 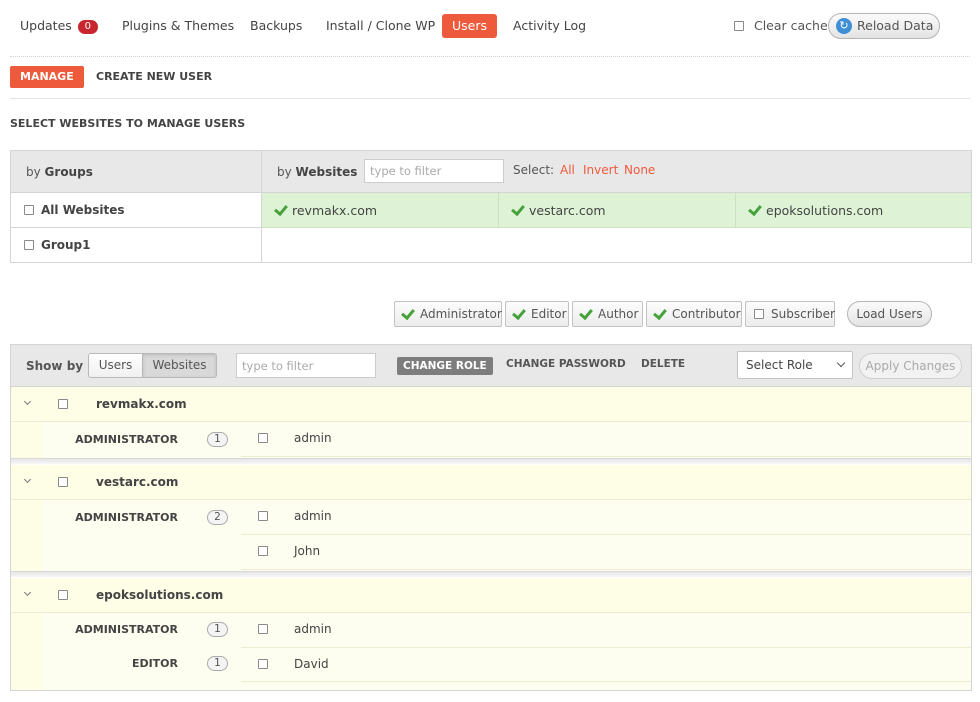 What do you see at coordinates (307, 551) in the screenshot?
I see `user-name: John` at bounding box center [307, 551].